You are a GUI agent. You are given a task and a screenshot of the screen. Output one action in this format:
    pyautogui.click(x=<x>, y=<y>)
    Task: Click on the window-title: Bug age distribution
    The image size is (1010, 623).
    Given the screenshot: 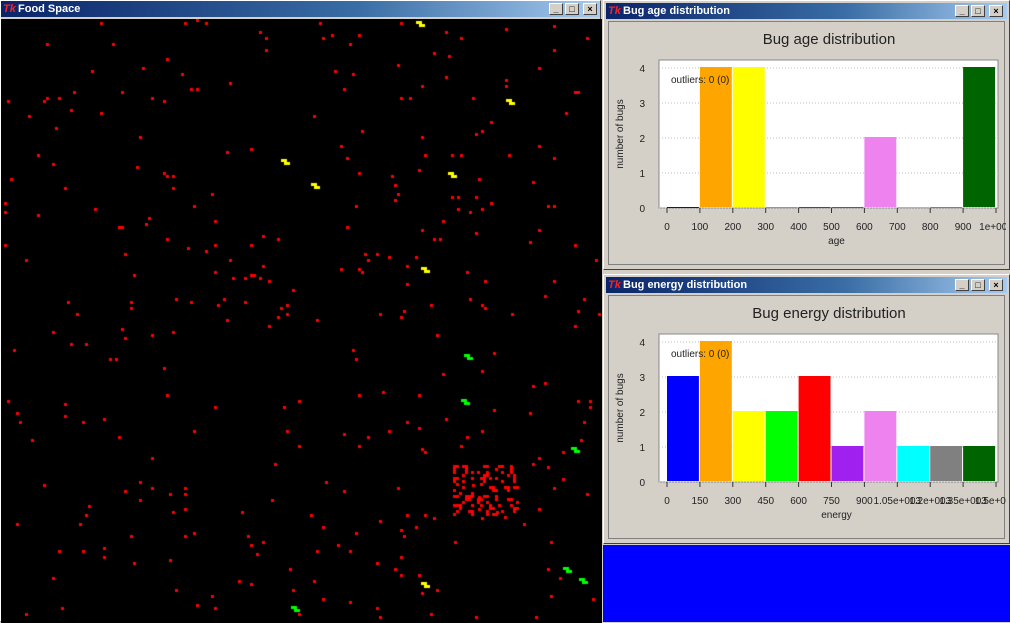 What is the action you would take?
    pyautogui.click(x=676, y=11)
    